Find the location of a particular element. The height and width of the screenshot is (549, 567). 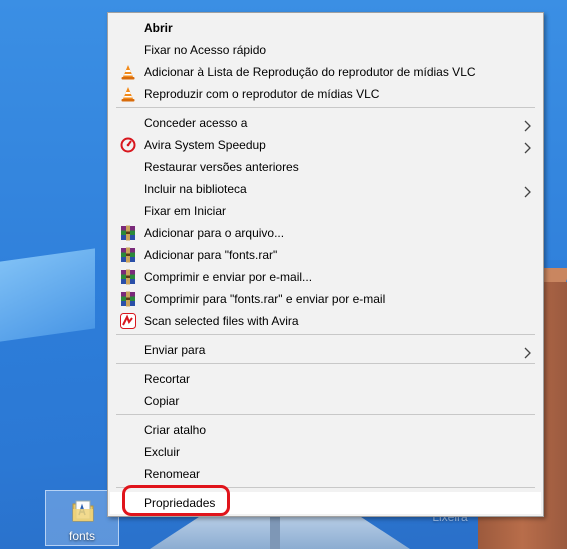

avira-speedup-icon is located at coordinates (128, 145).